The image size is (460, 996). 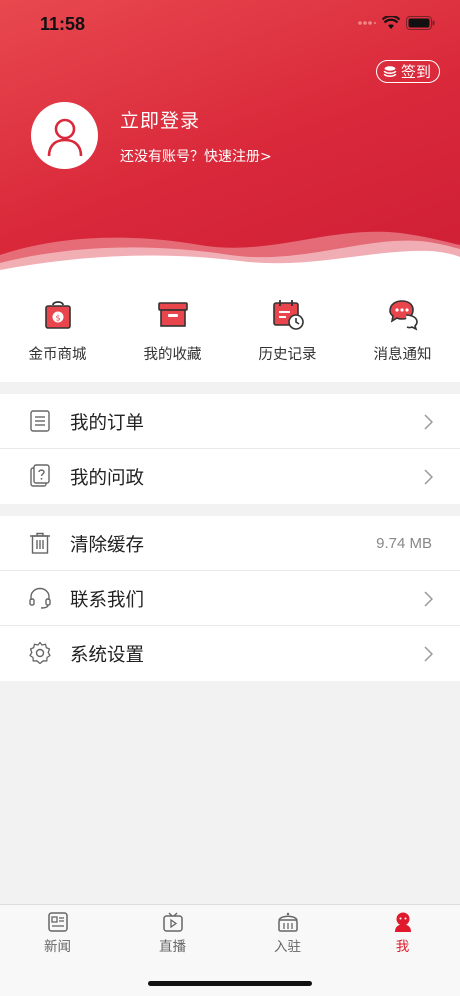 What do you see at coordinates (288, 315) in the screenshot?
I see `calendar-clock-icon` at bounding box center [288, 315].